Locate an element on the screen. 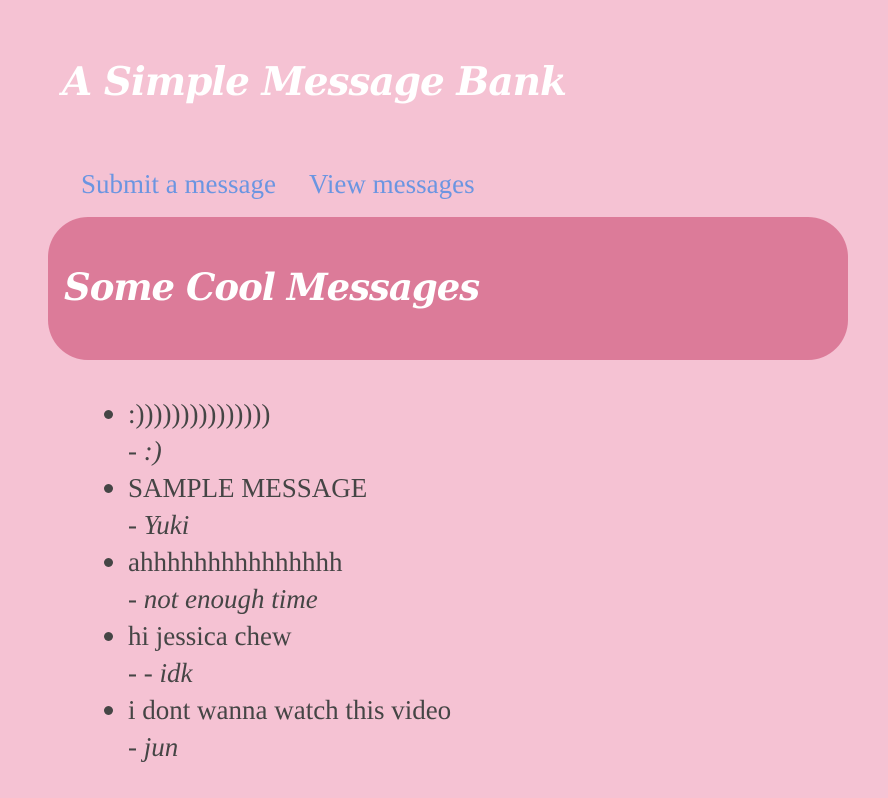  message-item: :))))))))))))))) - :) is located at coordinates (277, 433).